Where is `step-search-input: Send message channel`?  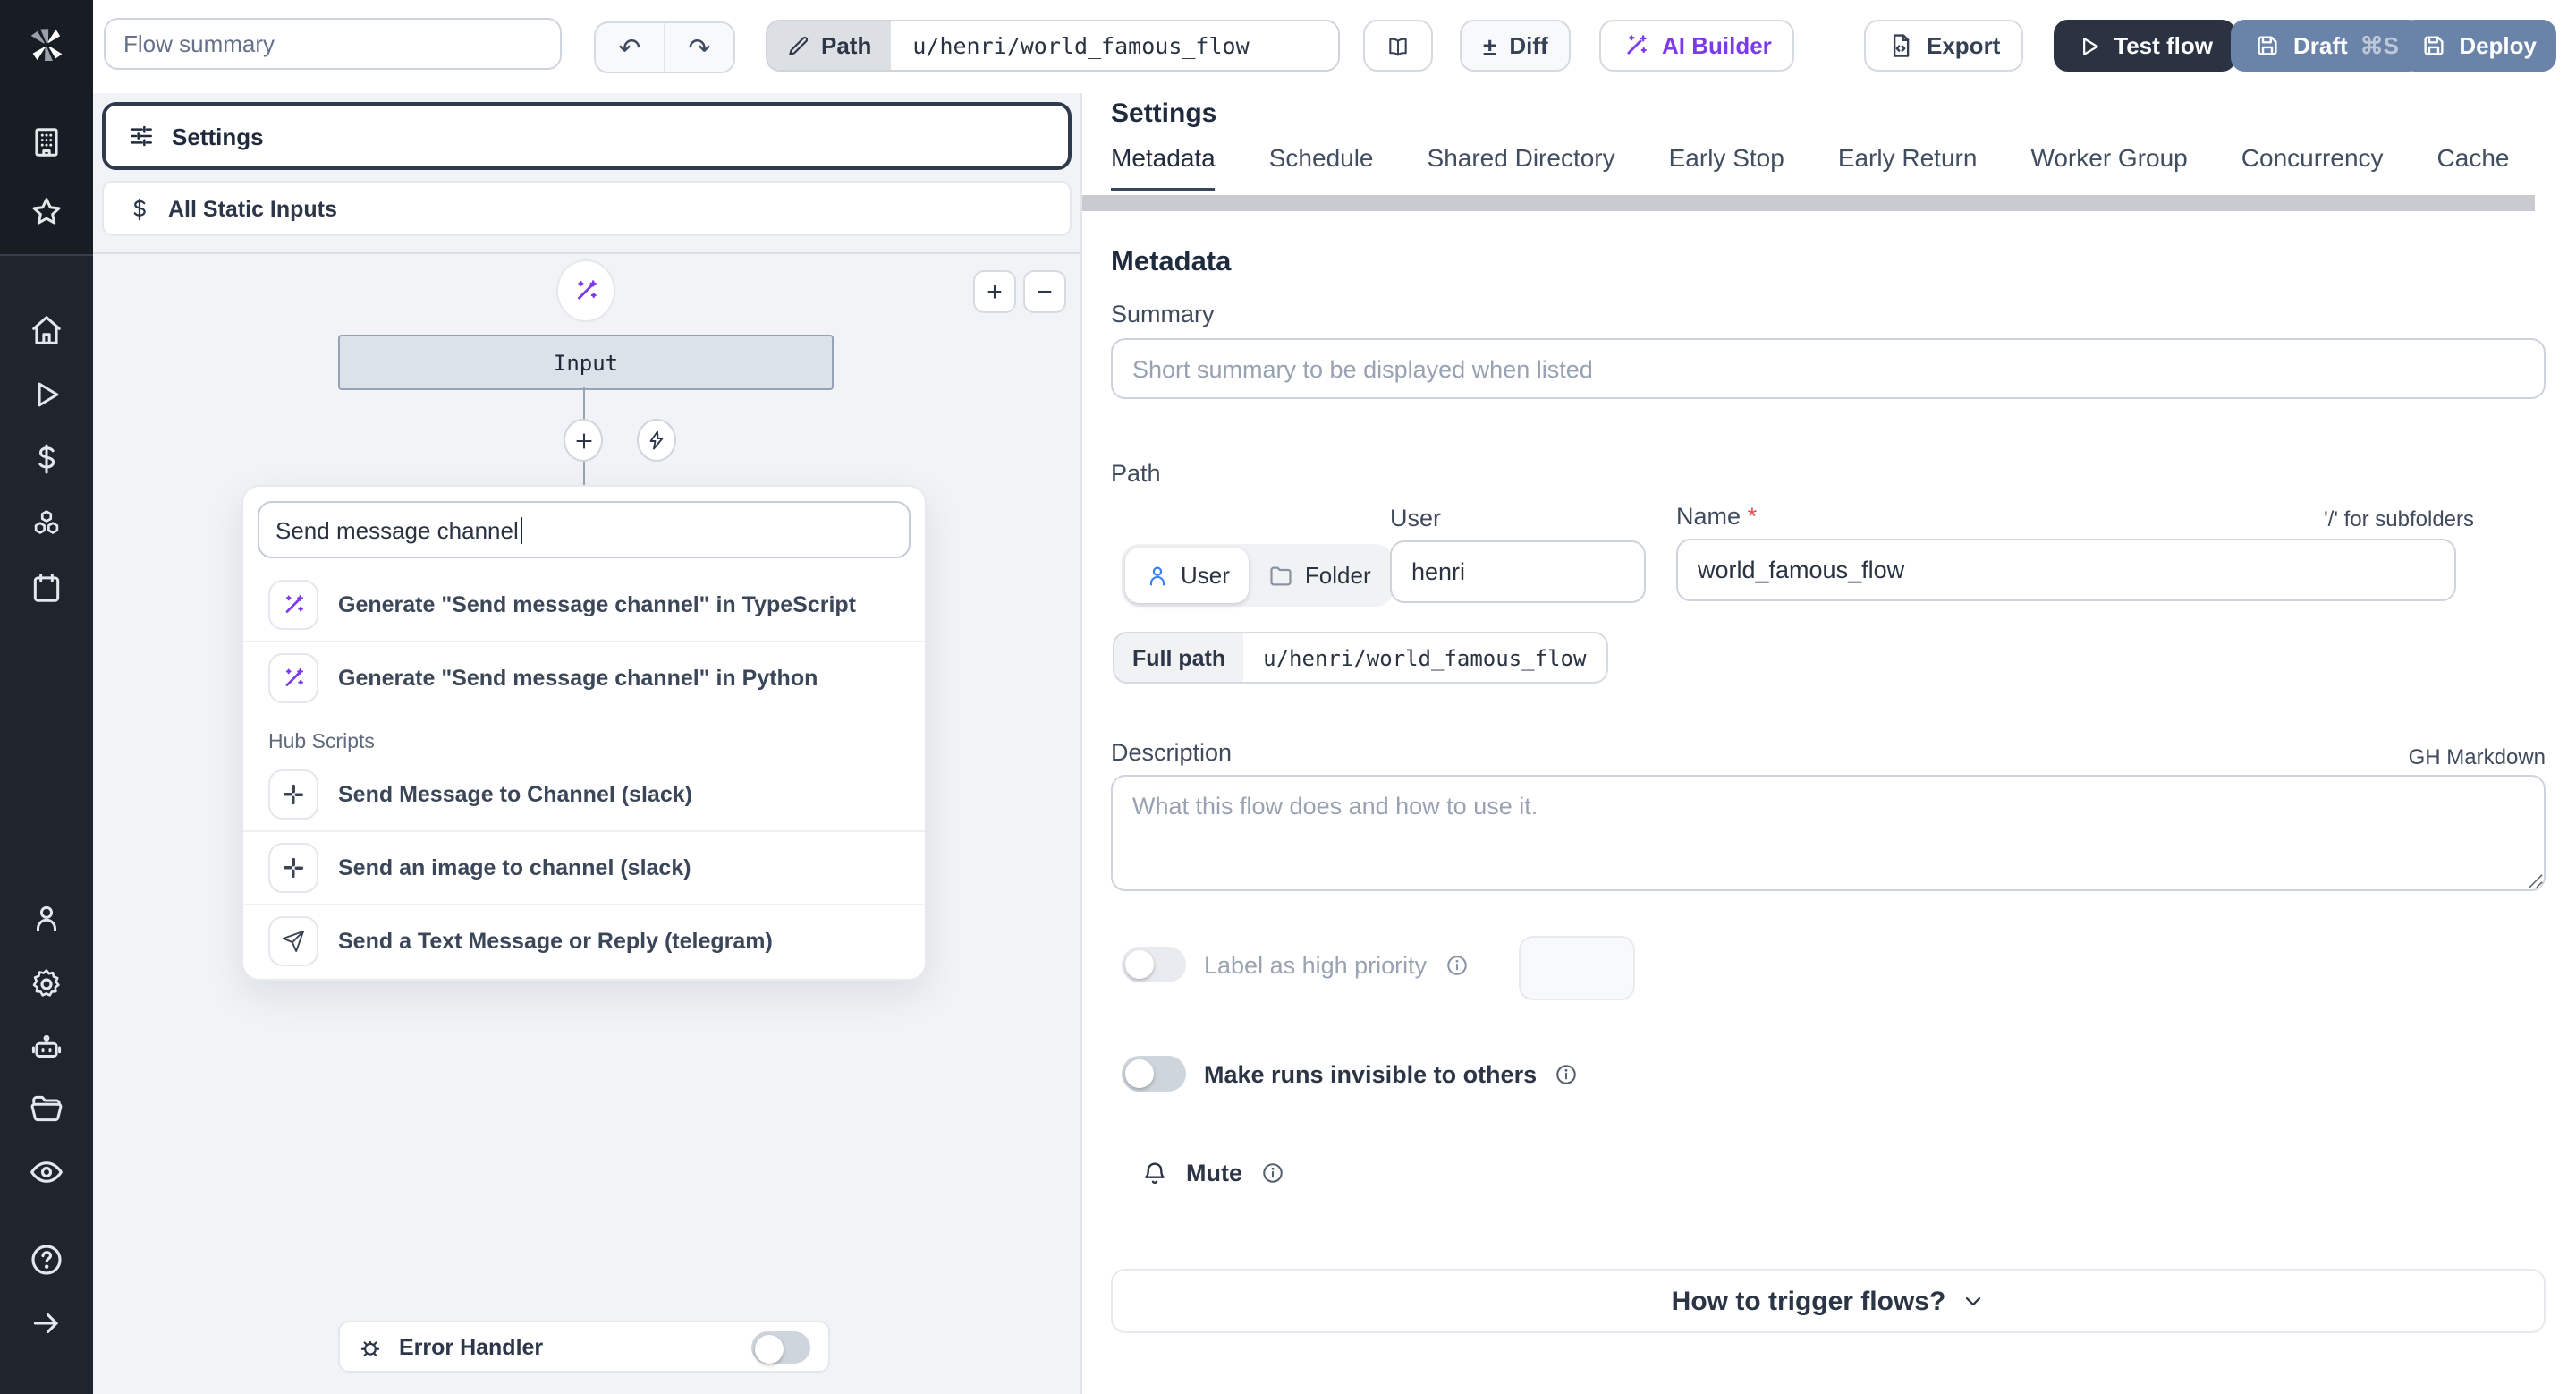 step-search-input: Send message channel is located at coordinates (584, 529).